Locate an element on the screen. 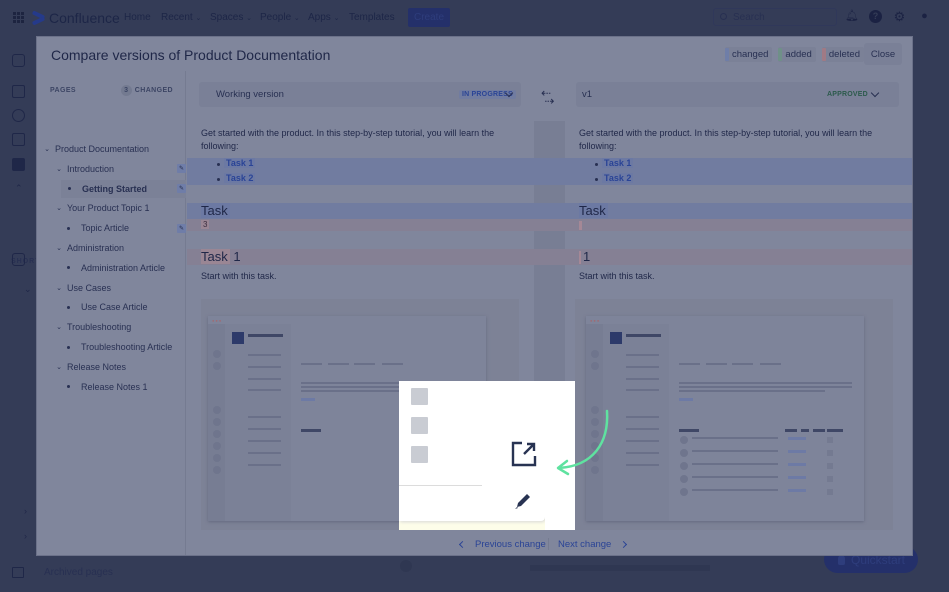 Image resolution: width=949 pixels, height=592 pixels. pencil-edit-icon is located at coordinates (523, 501).